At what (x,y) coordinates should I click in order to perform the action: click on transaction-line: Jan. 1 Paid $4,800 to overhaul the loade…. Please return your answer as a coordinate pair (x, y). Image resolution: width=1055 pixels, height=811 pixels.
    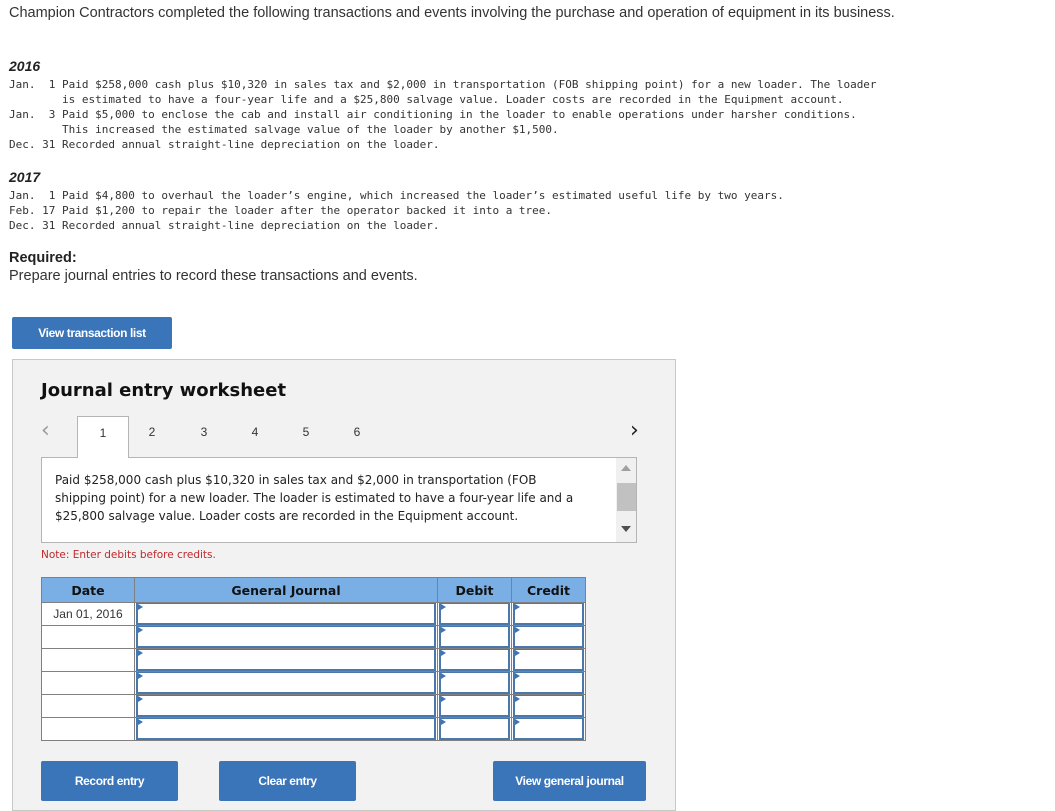
    Looking at the image, I should click on (396, 195).